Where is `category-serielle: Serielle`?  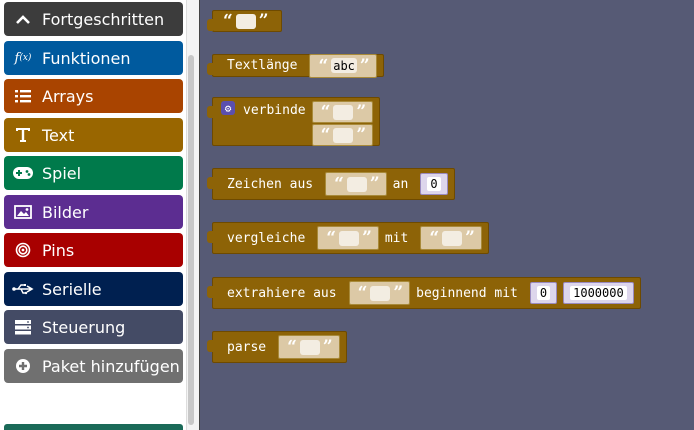
category-serielle: Serielle is located at coordinates (93, 289).